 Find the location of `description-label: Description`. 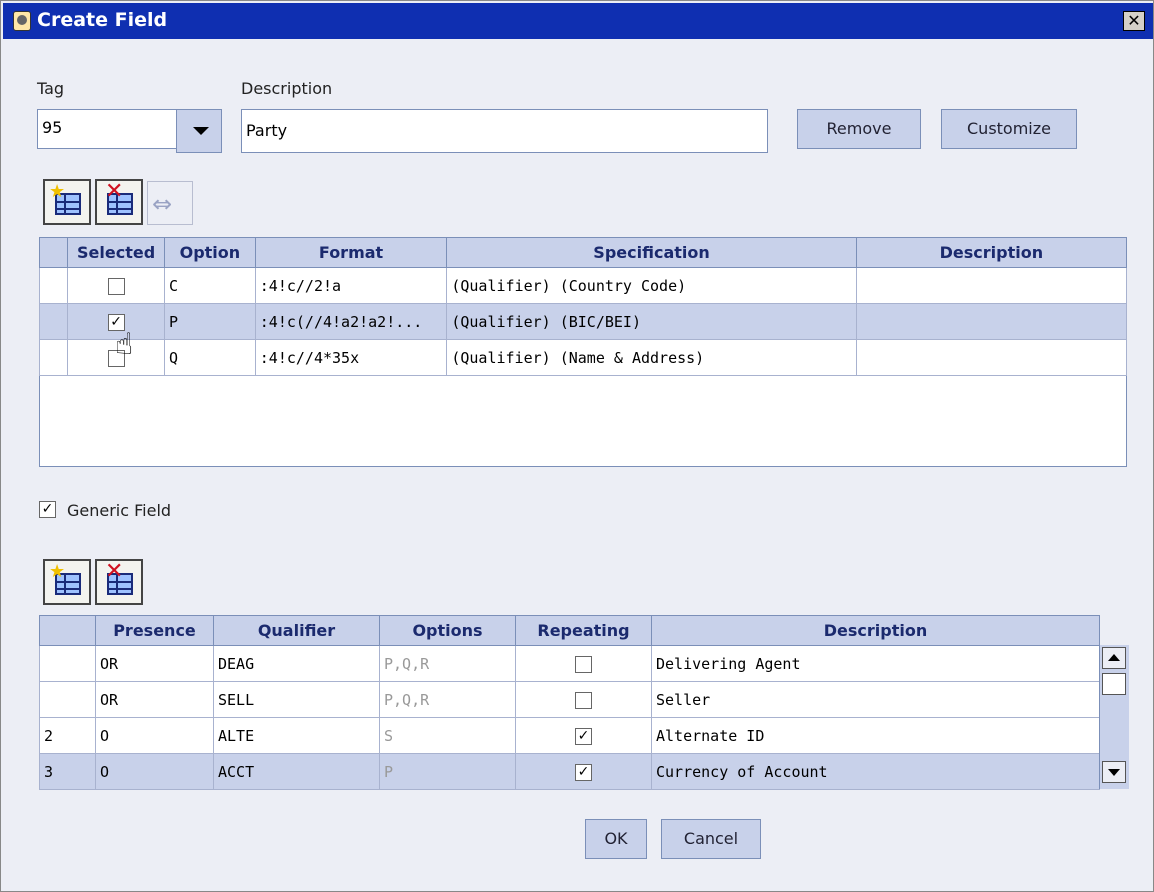

description-label: Description is located at coordinates (287, 88).